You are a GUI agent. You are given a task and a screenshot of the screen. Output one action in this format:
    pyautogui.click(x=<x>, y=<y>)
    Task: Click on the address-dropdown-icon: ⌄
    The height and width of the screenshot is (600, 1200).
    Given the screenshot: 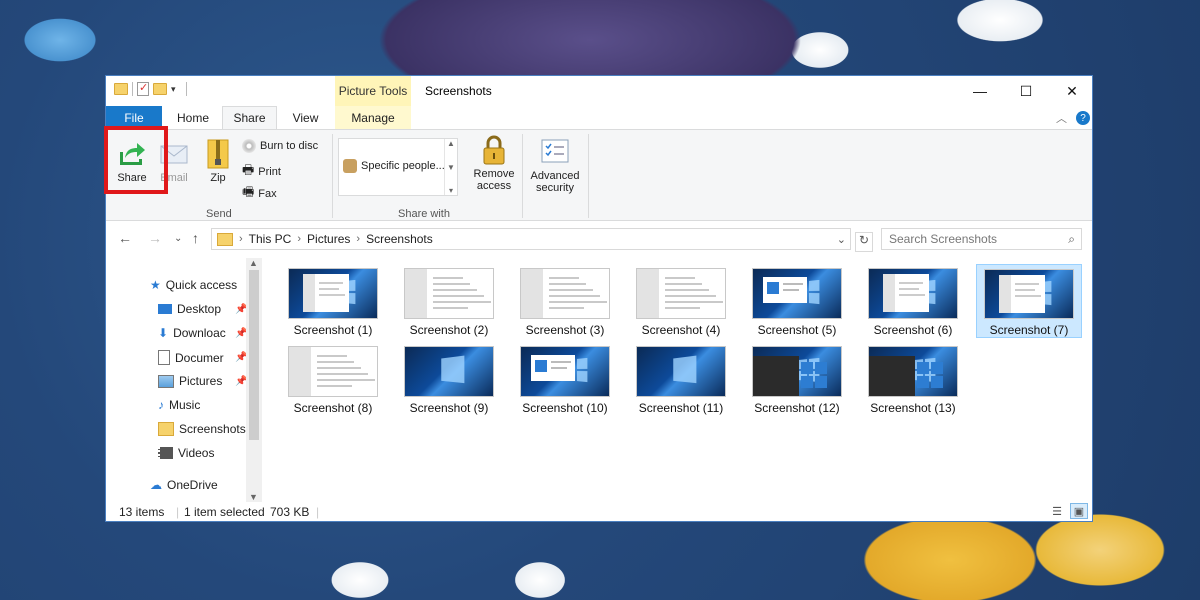 What is the action you would take?
    pyautogui.click(x=841, y=239)
    